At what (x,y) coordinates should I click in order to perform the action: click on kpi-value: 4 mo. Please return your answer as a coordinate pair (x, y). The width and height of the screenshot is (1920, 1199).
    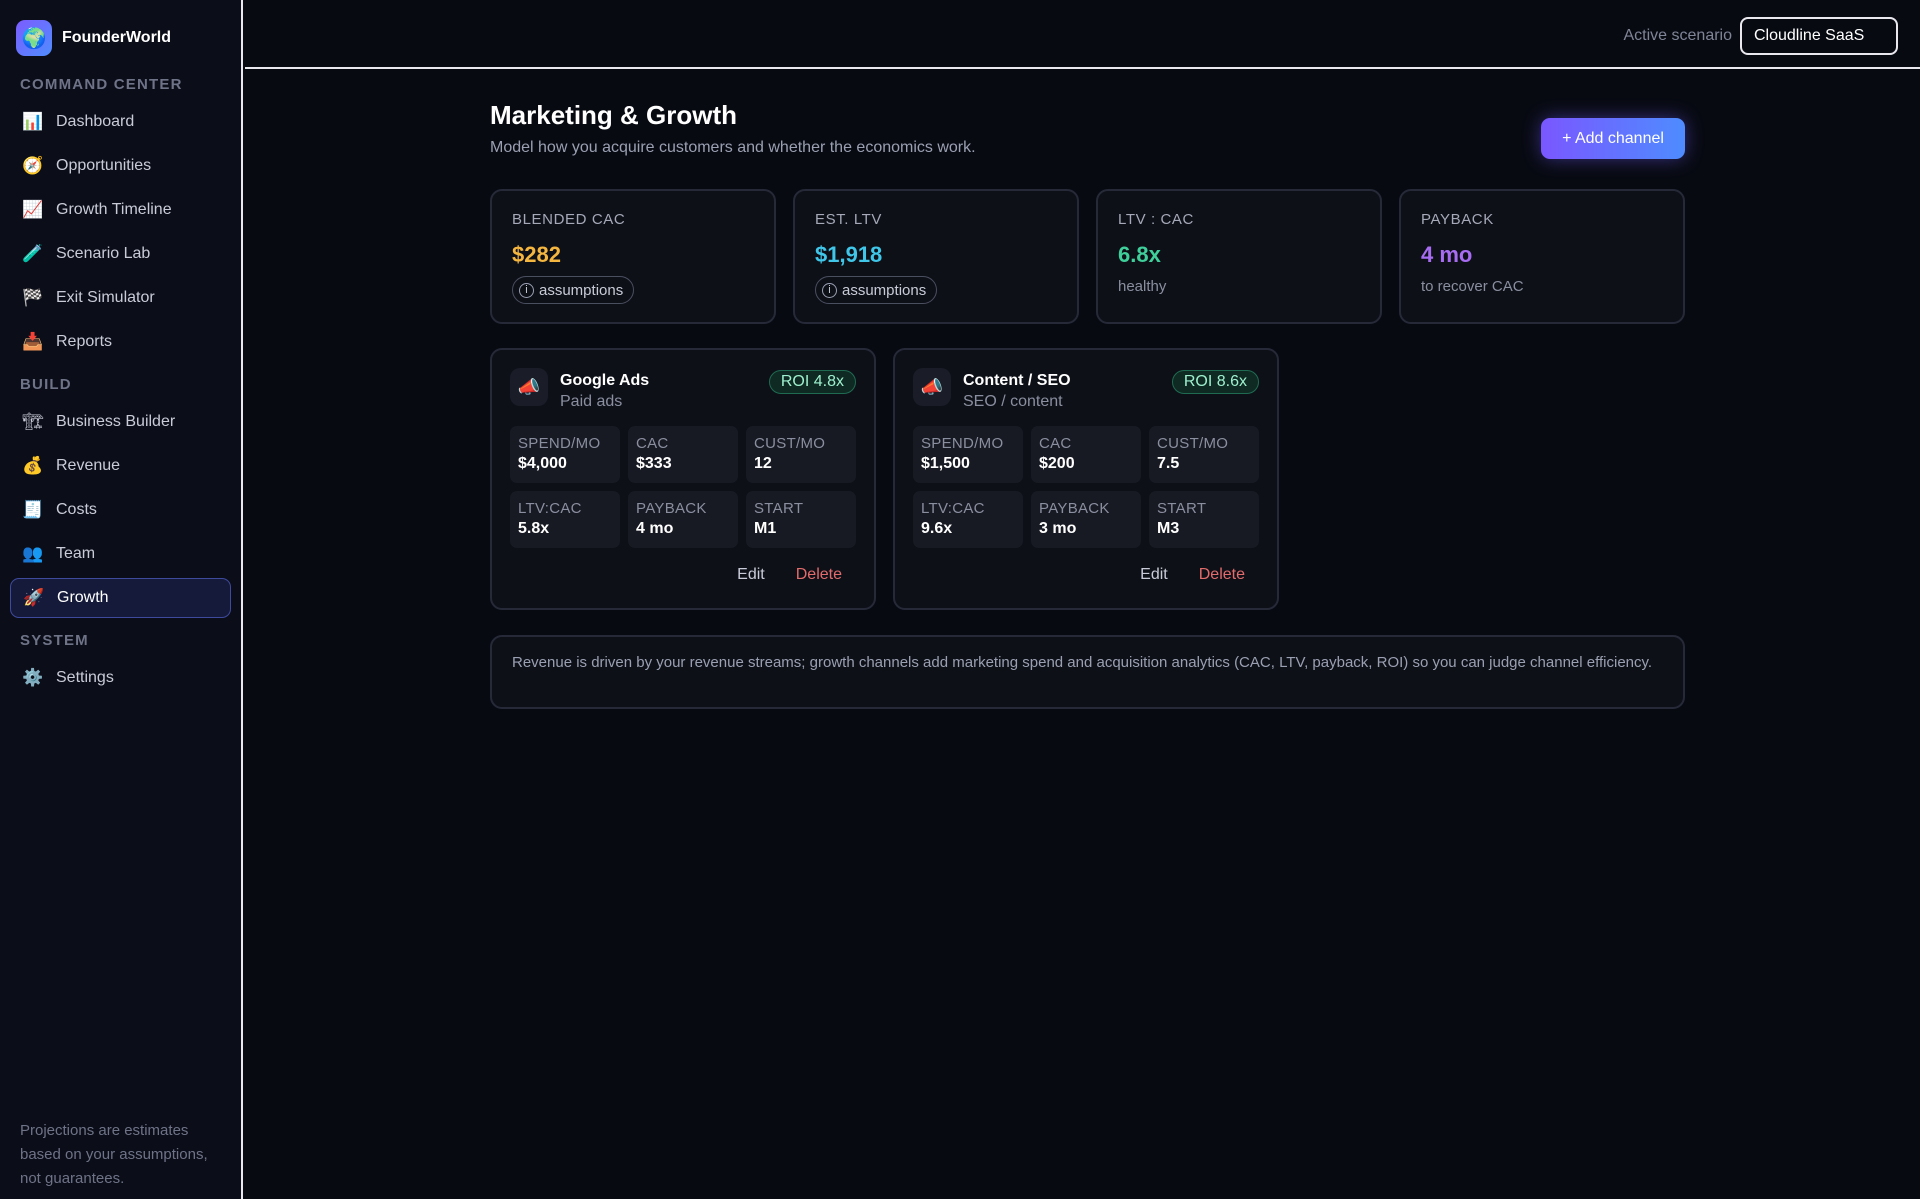
    Looking at the image, I should click on (1447, 254).